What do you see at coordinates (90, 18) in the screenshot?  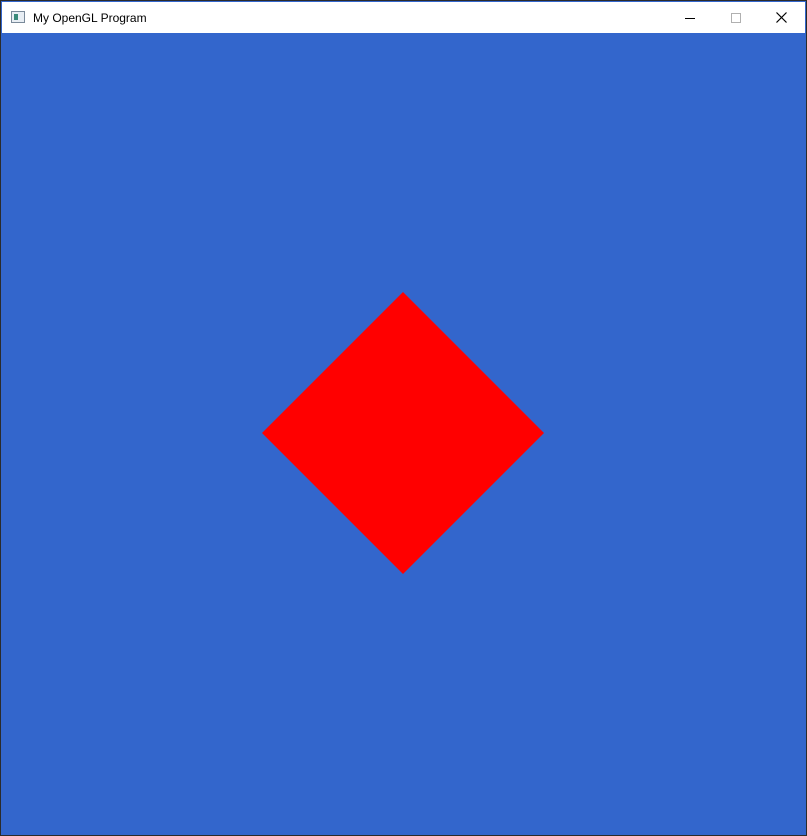 I see `window-title: My OpenGL Program` at bounding box center [90, 18].